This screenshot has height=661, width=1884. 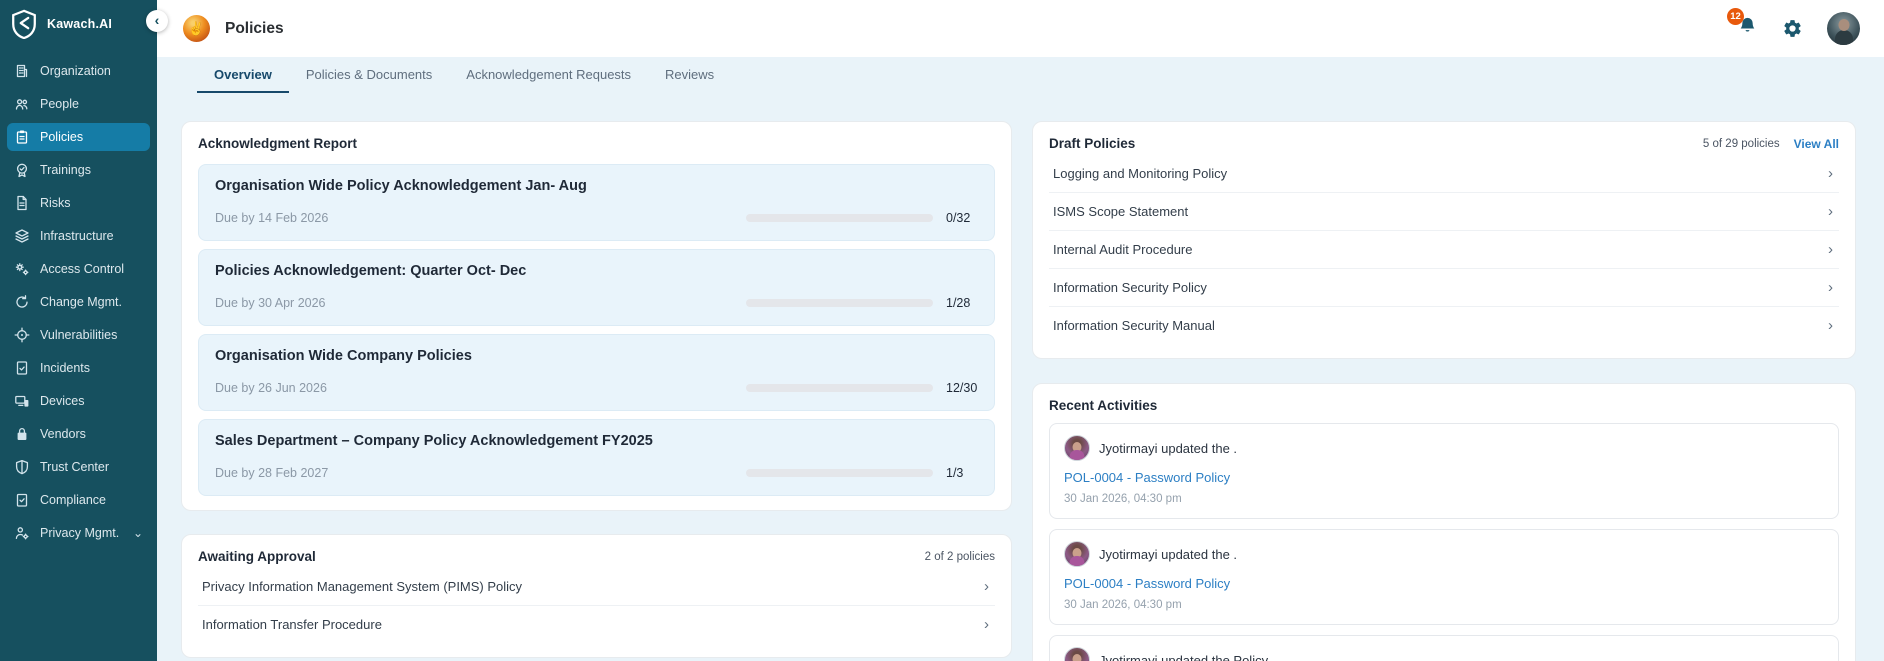 I want to click on sidebar-item-trust-center: Trust Center, so click(x=78, y=467).